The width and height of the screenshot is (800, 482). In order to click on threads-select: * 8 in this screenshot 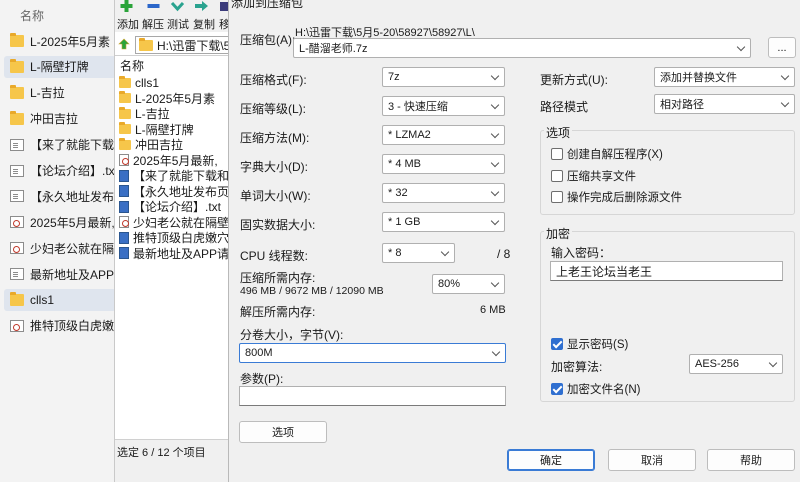, I will do `click(418, 253)`.